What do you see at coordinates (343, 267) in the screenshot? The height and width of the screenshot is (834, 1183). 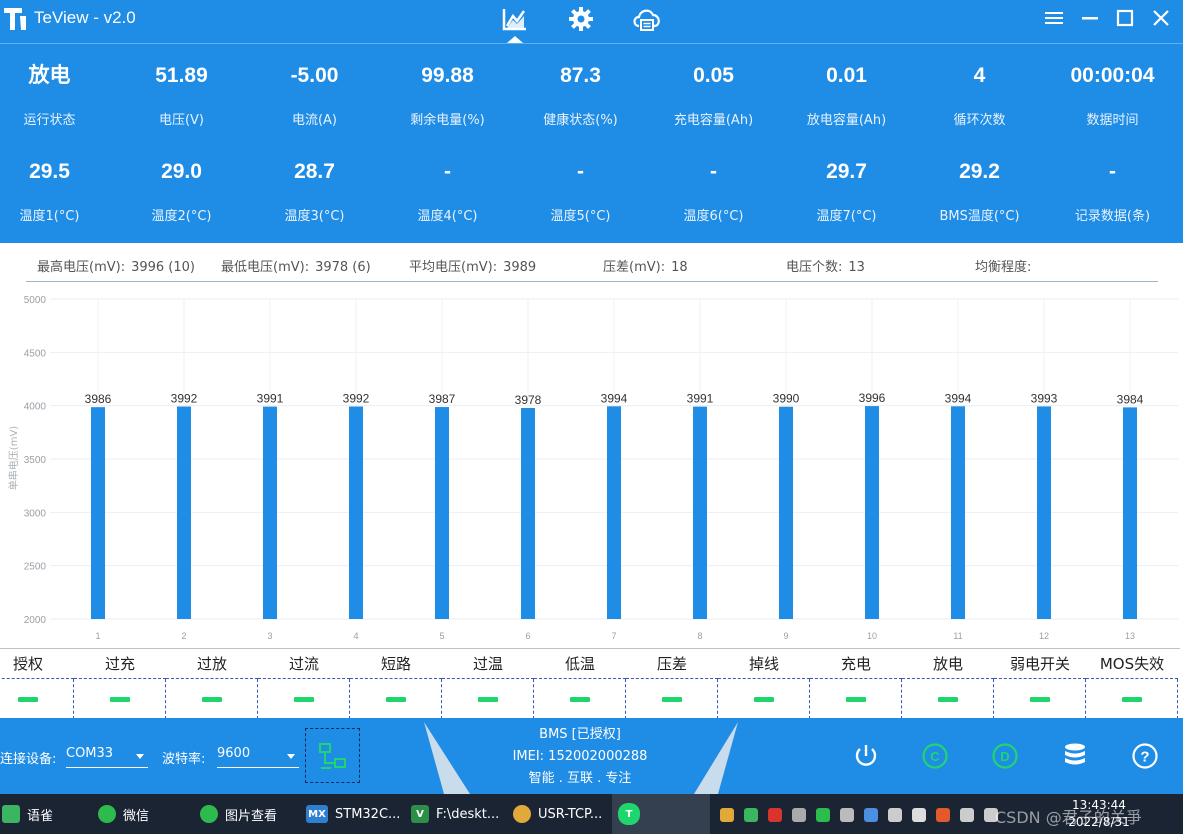 I see `summary-min-value: 3978 (6)` at bounding box center [343, 267].